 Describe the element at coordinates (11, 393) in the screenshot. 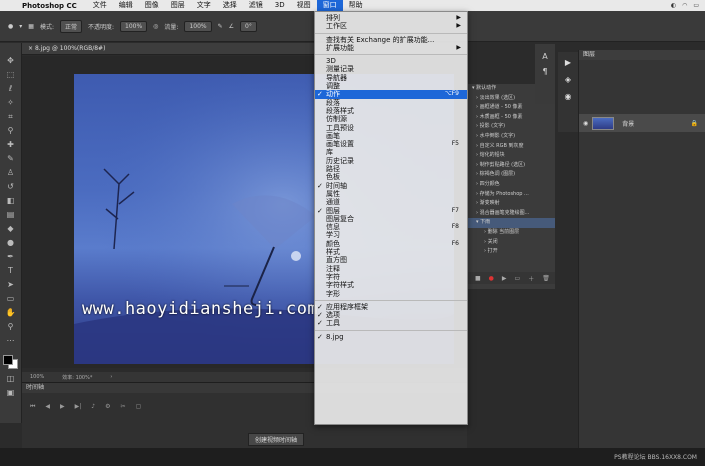

I see `screen-mode-icon: ▣` at that location.